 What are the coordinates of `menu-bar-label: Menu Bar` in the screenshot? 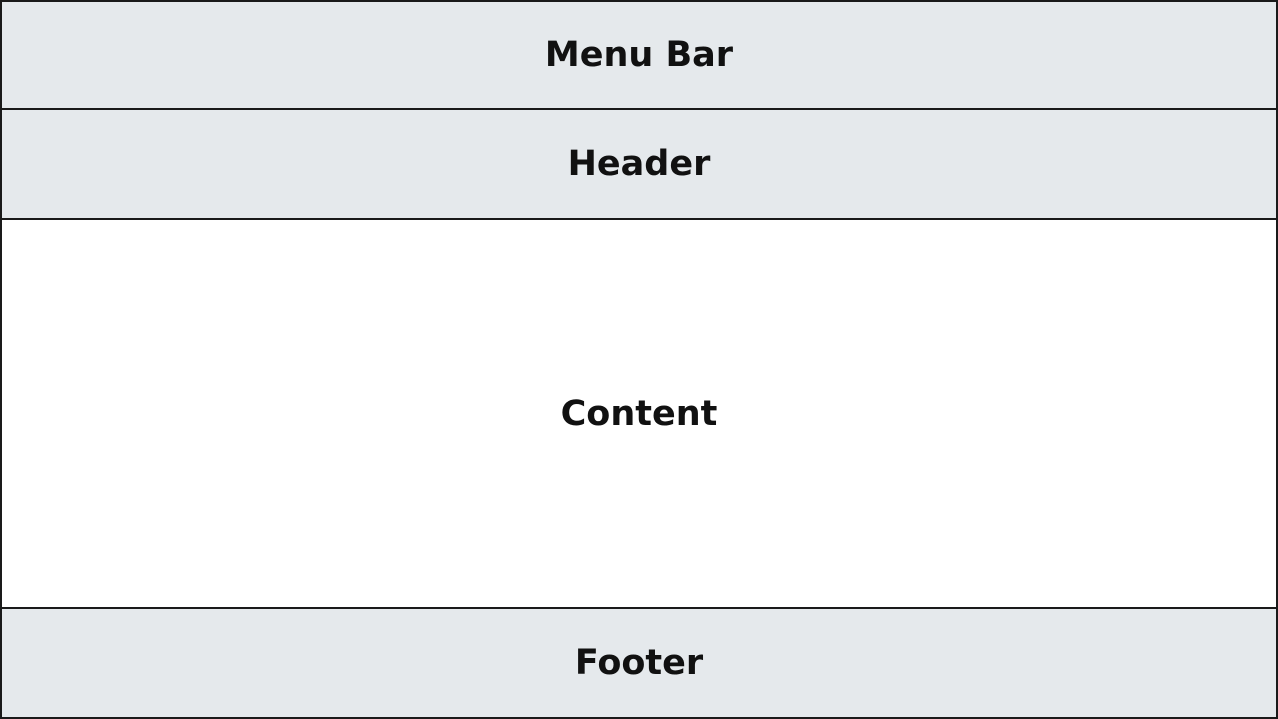 It's located at (639, 55).